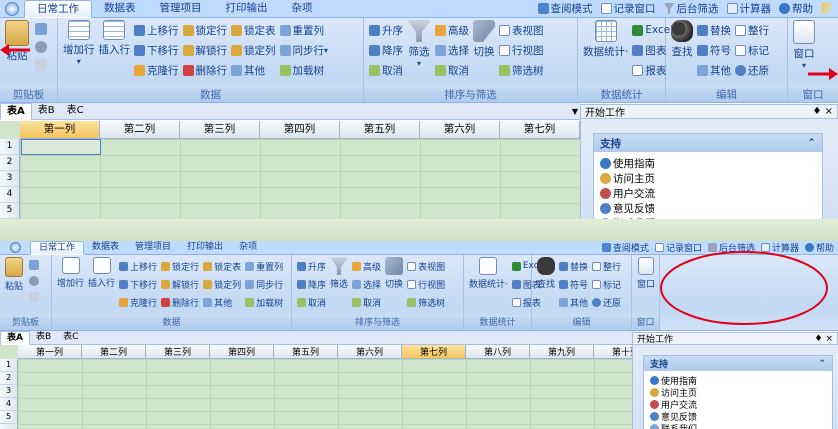  Describe the element at coordinates (573, 302) in the screenshot. I see `edit-other-button-2: 其他` at that location.